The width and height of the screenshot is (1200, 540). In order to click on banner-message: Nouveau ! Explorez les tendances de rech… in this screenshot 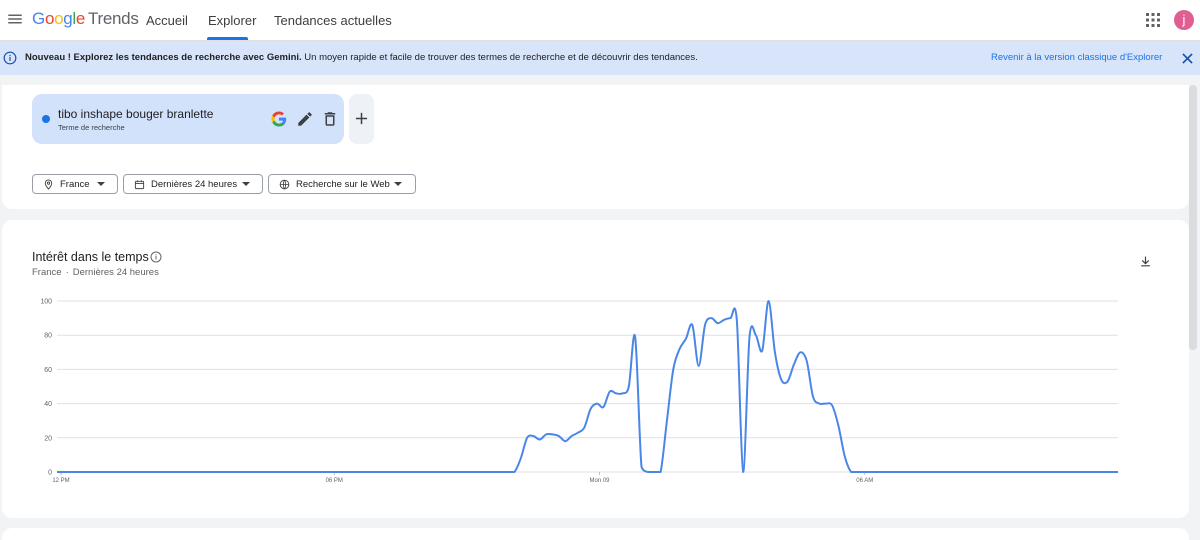, I will do `click(361, 57)`.